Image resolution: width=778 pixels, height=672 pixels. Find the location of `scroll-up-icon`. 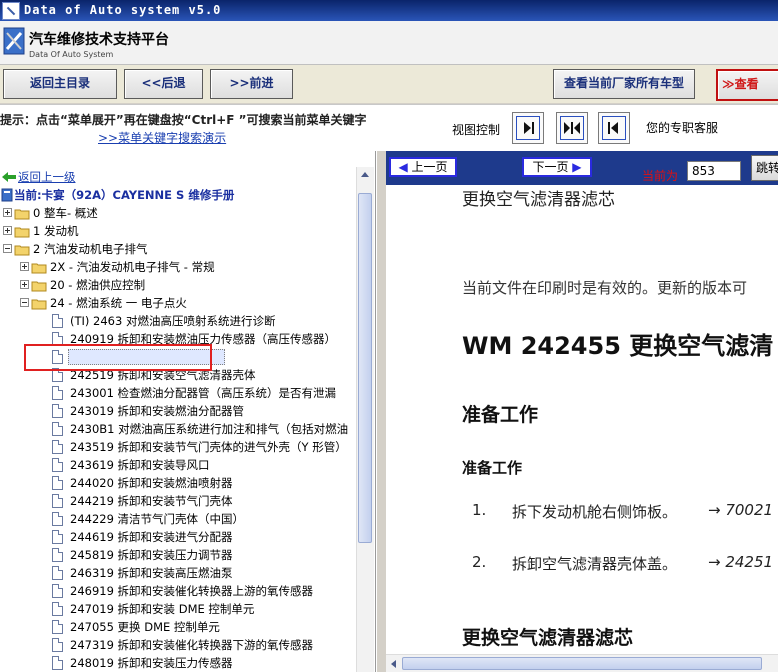

scroll-up-icon is located at coordinates (365, 175).